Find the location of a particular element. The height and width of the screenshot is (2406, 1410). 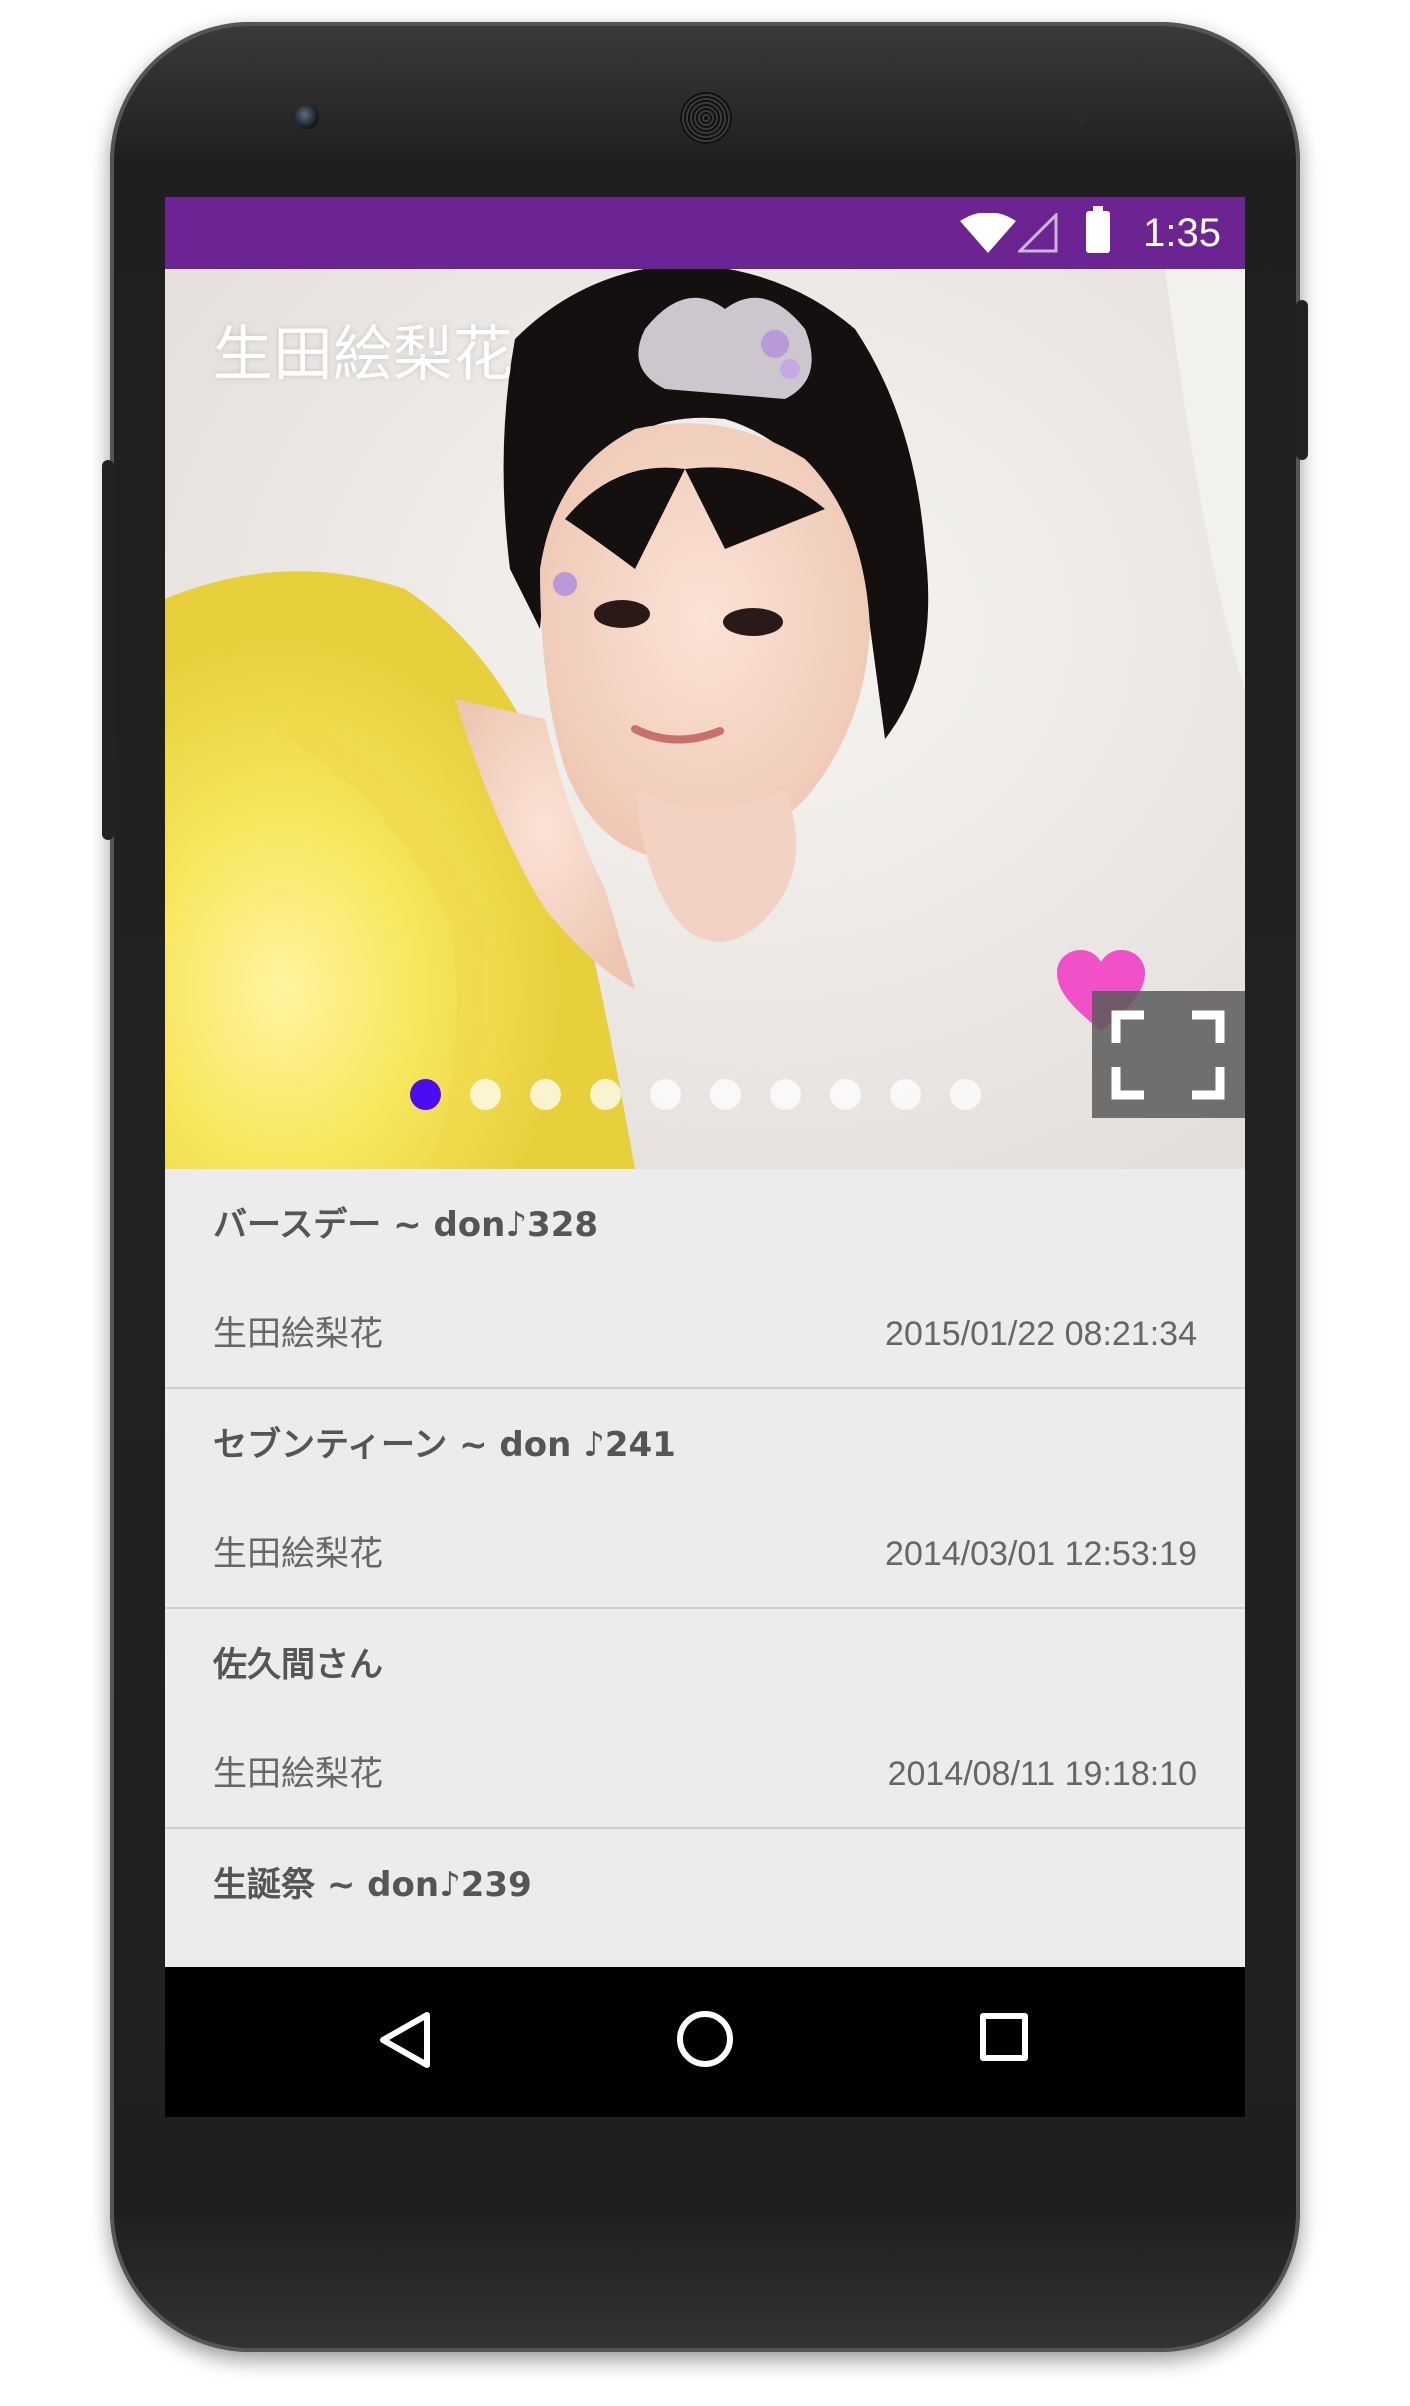

cell-signal-icon is located at coordinates (1038, 233).